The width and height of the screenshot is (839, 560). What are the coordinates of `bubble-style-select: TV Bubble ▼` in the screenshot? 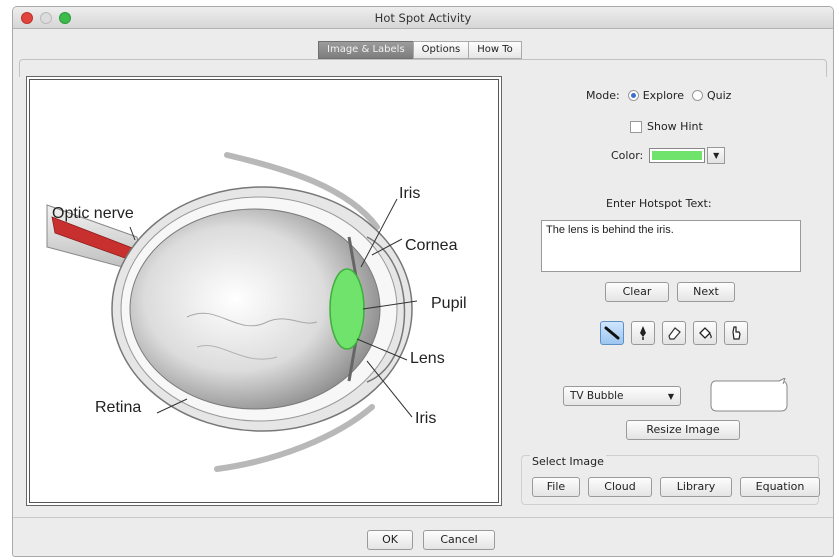 It's located at (622, 396).